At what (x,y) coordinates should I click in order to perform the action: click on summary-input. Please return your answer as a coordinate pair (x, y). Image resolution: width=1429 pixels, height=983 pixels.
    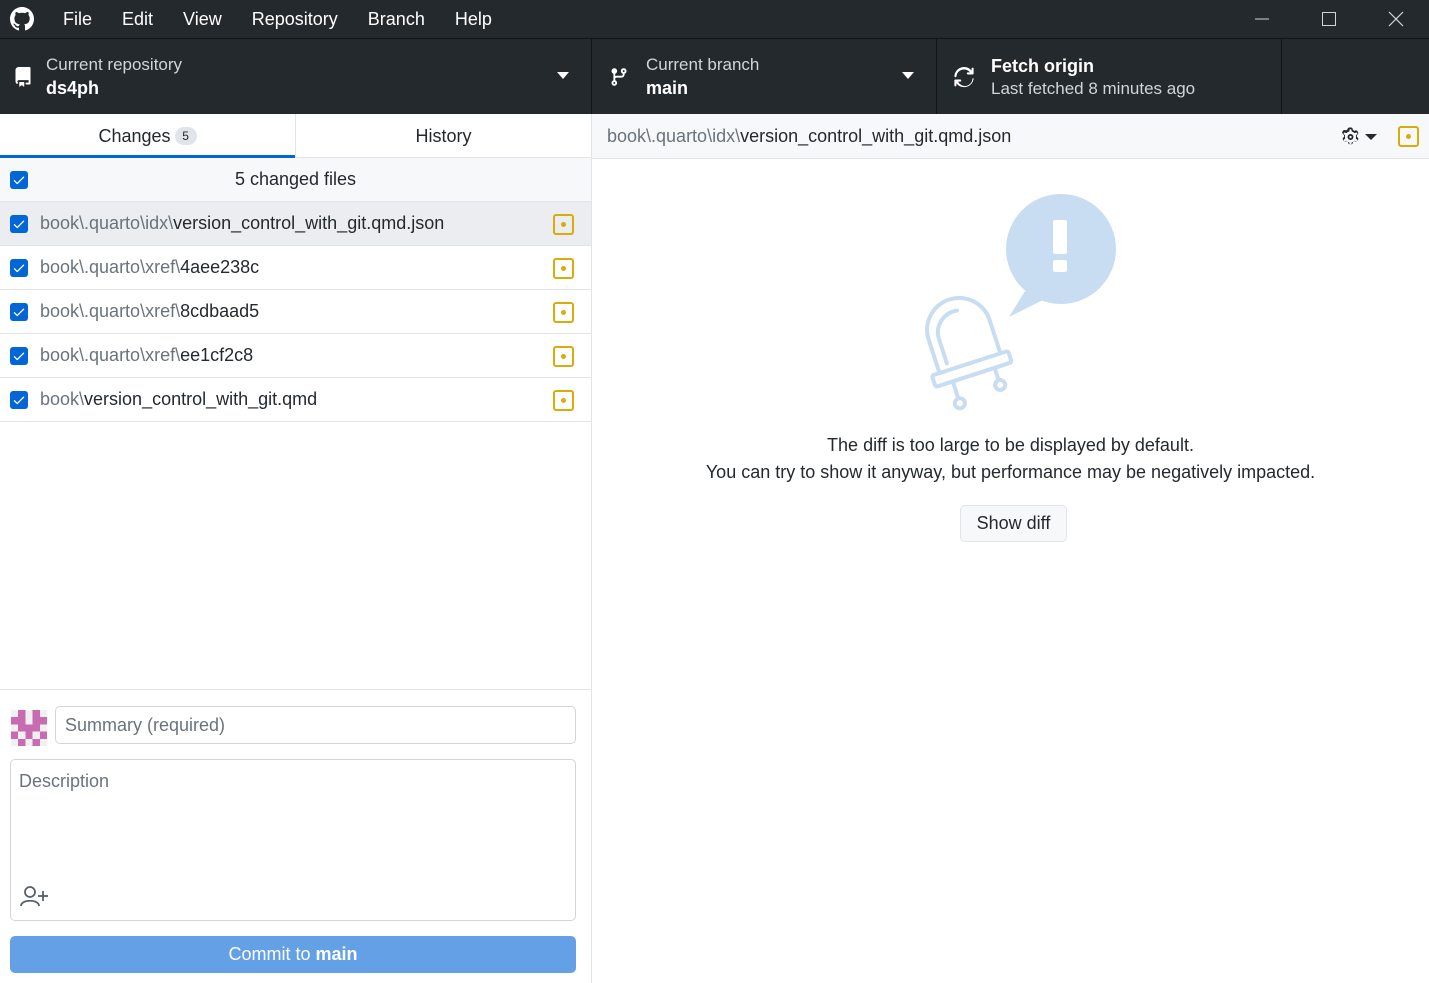
    Looking at the image, I should click on (315, 725).